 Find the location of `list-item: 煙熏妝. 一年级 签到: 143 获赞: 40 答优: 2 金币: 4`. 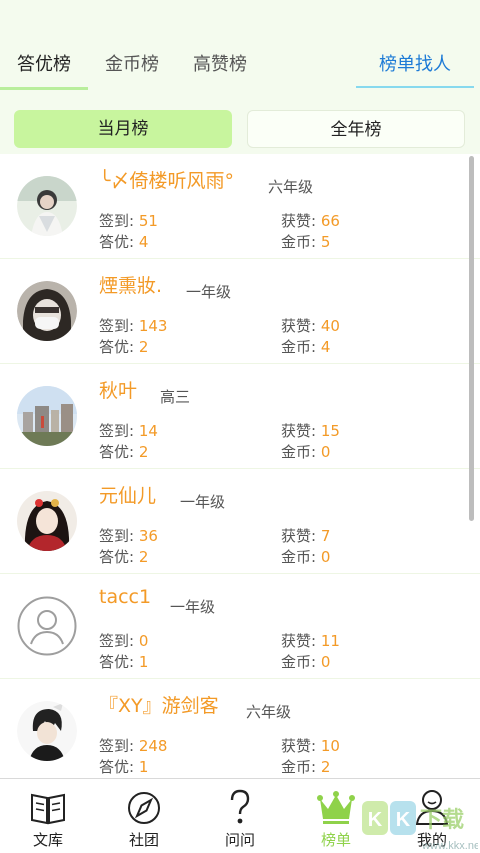

list-item: 煙熏妝. 一年级 签到: 143 获赞: 40 答优: 2 金币: 4 is located at coordinates (240, 311).